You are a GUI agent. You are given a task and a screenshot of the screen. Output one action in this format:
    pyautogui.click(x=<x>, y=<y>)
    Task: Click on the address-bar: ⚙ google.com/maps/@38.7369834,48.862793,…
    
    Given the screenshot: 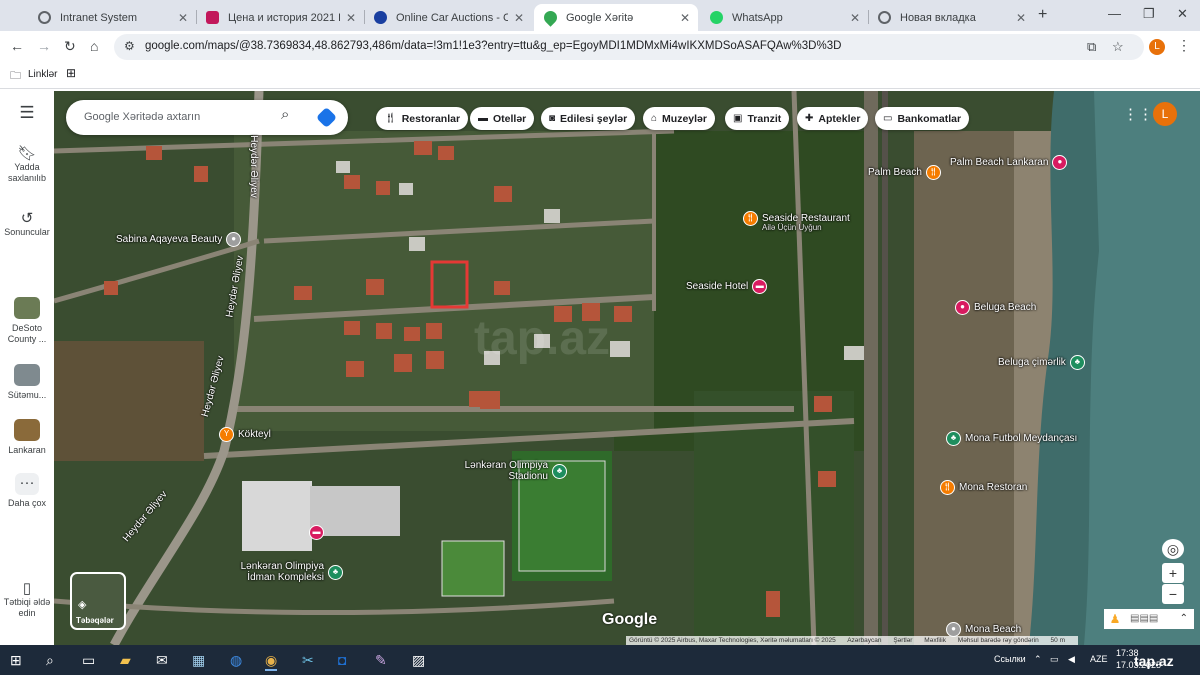 What is the action you would take?
    pyautogui.click(x=629, y=47)
    